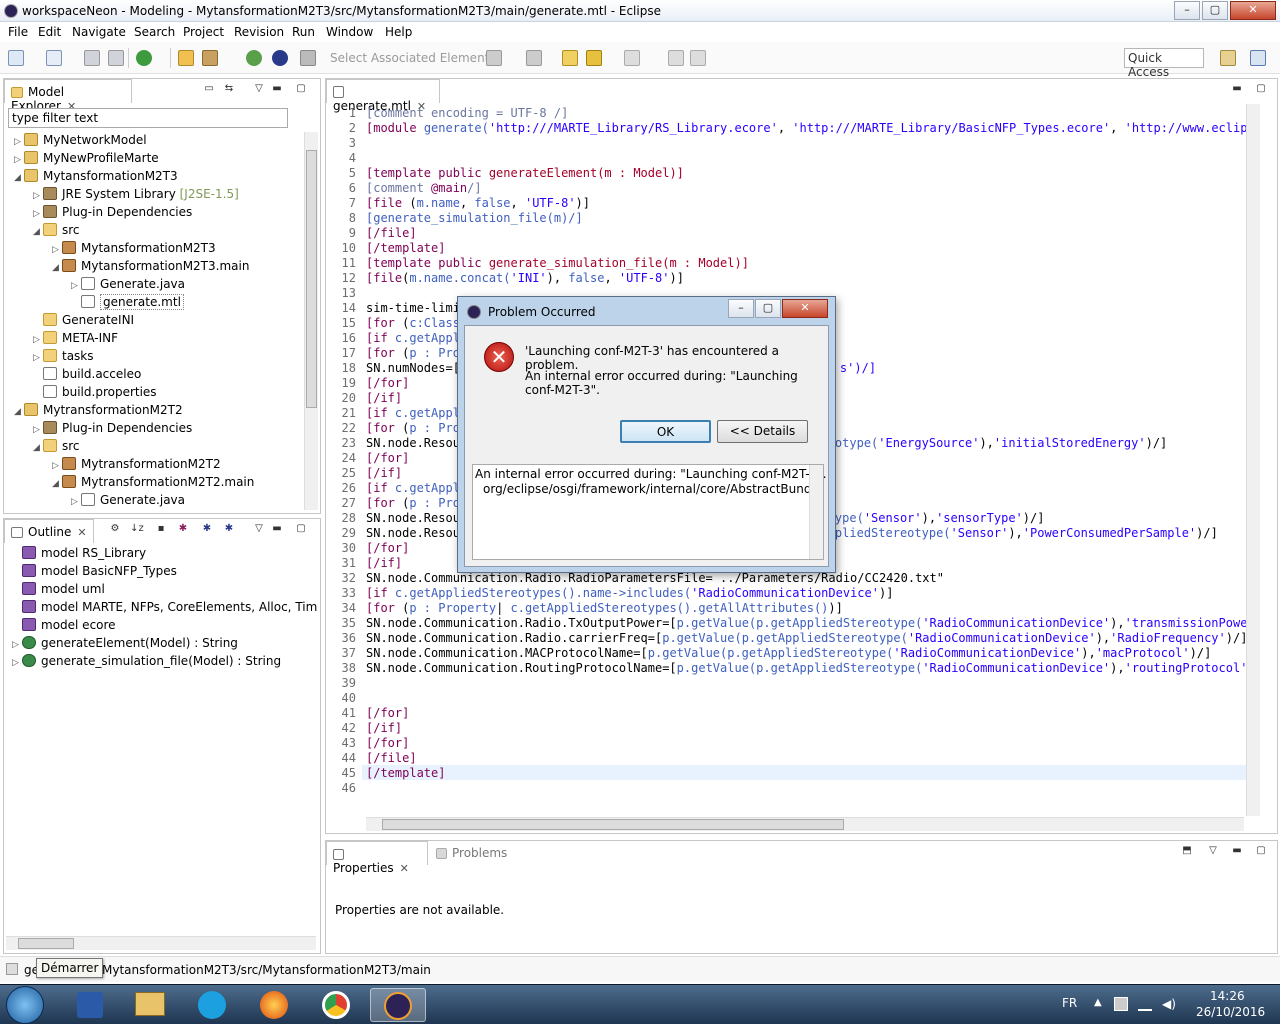 The height and width of the screenshot is (1024, 1280). Describe the element at coordinates (229, 90) in the screenshot. I see `link-editor-icon: ⇆` at that location.